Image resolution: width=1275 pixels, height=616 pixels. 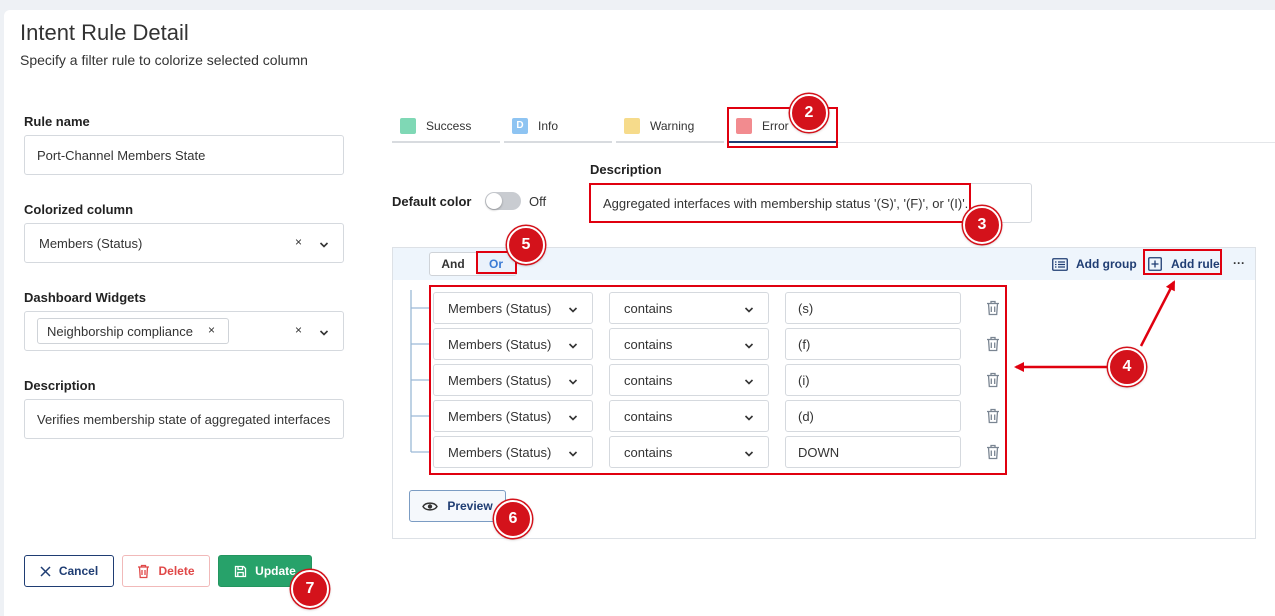 I want to click on annotation-badge-5: 5, so click(x=526, y=245).